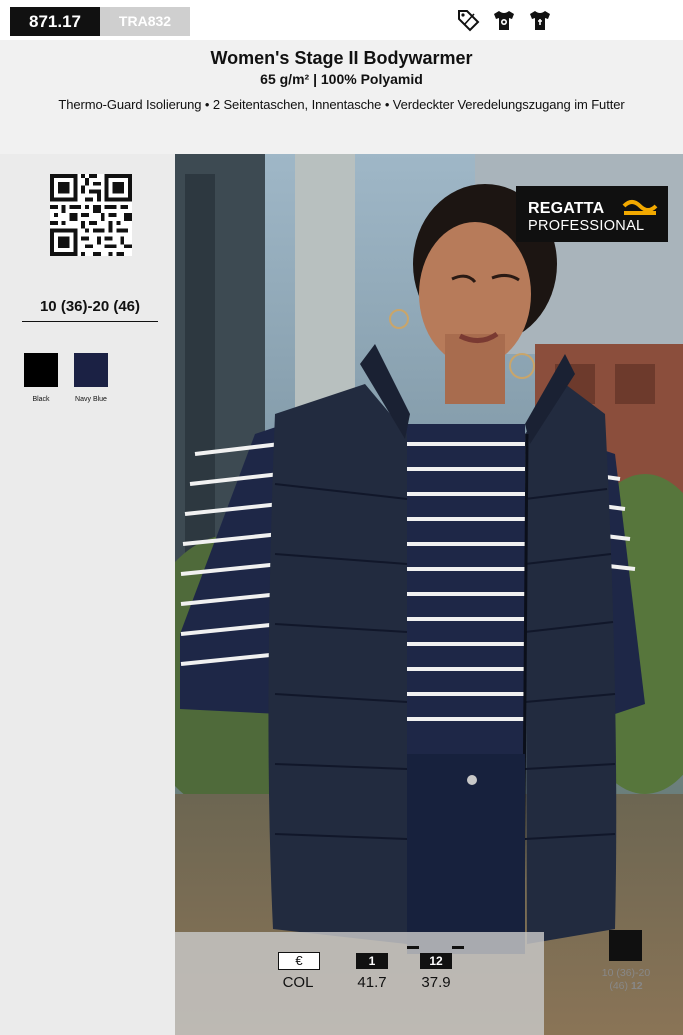 Image resolution: width=683 pixels, height=1035 pixels. What do you see at coordinates (468, 20) in the screenshot?
I see `discount-tag-icon` at bounding box center [468, 20].